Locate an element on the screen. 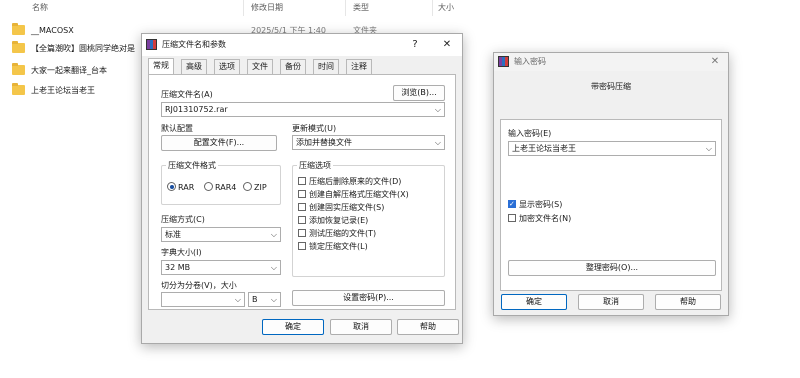 This screenshot has width=800, height=378. archive-options-title: 压缩选项 is located at coordinates (315, 165).